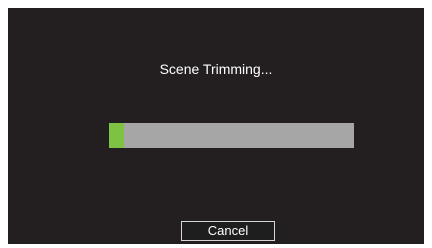  I want to click on progress-bar, so click(231, 135).